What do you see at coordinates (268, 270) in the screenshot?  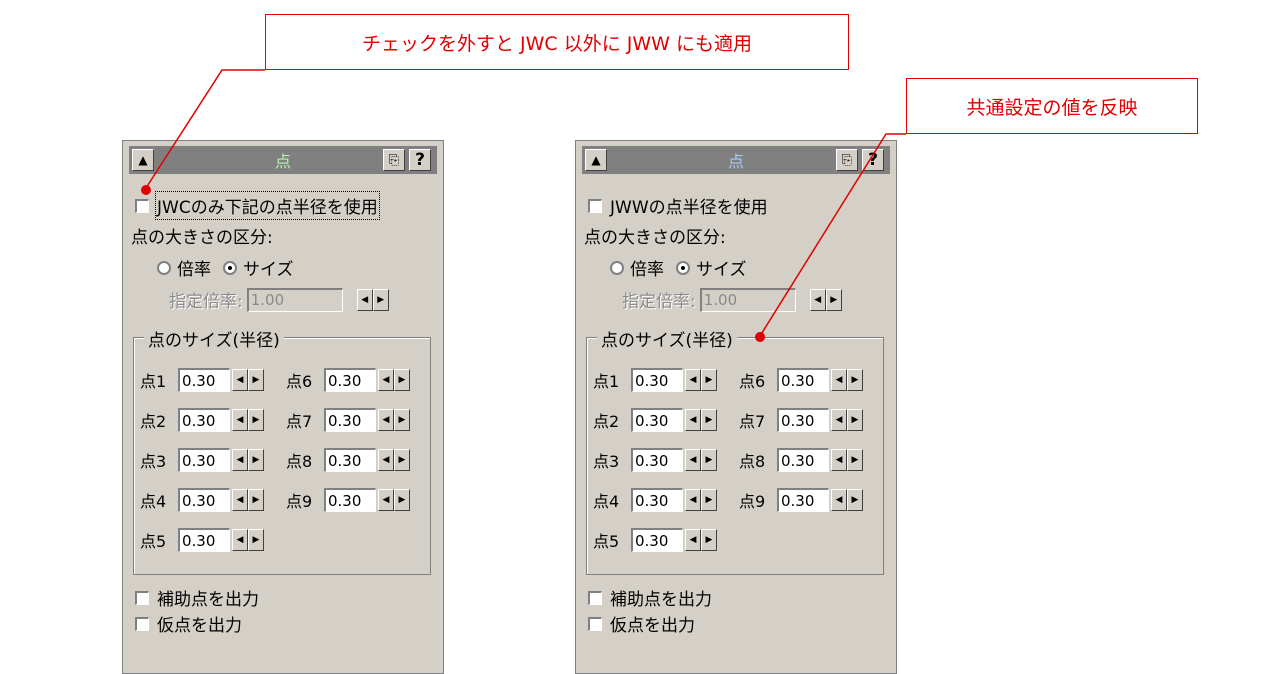 I see `radio-size-label: サイズ` at bounding box center [268, 270].